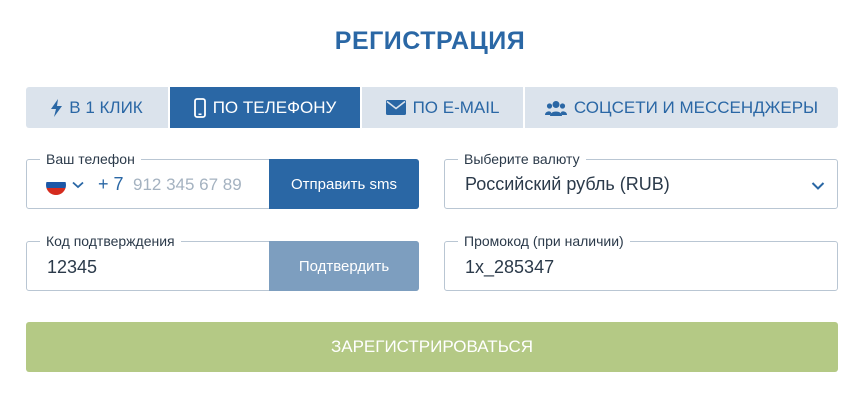  What do you see at coordinates (544, 241) in the screenshot?
I see `promo-code-label: Промокод (при наличии)` at bounding box center [544, 241].